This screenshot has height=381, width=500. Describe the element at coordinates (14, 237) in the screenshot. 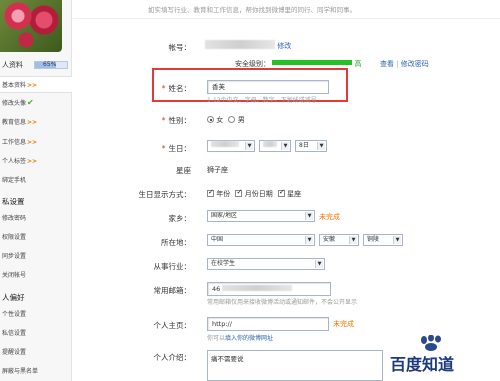

I see `sidebar-item-label: 权限设置` at that location.